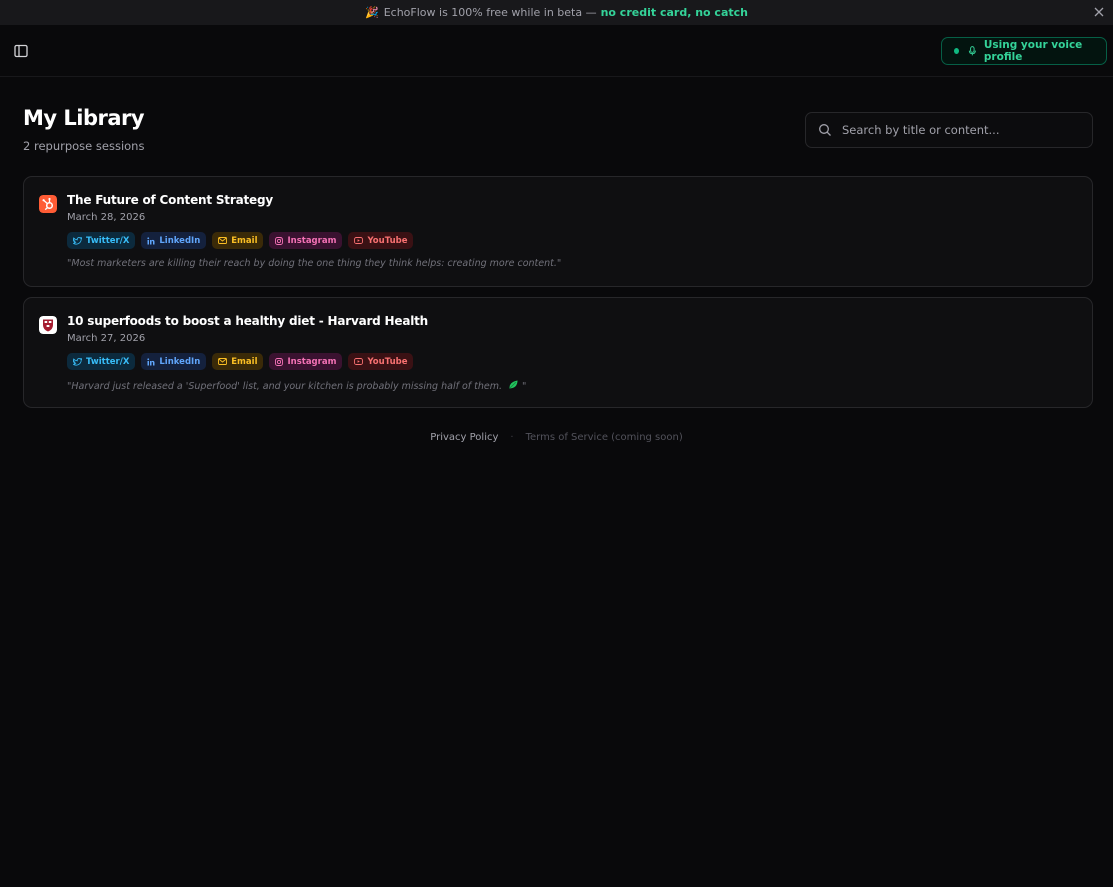 This screenshot has height=887, width=1113. Describe the element at coordinates (84, 118) in the screenshot. I see `page-title: My Library` at that location.